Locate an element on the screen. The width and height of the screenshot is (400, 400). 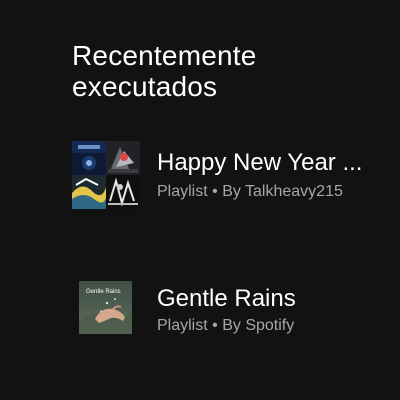
section-title-line2: executados is located at coordinates (145, 86).